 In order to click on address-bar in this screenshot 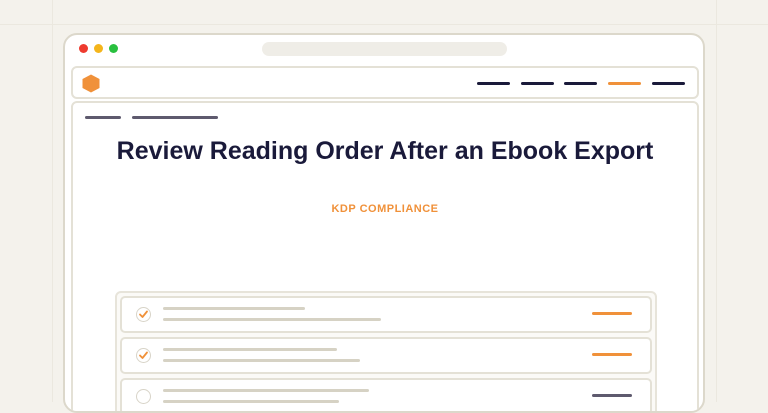, I will do `click(384, 49)`.